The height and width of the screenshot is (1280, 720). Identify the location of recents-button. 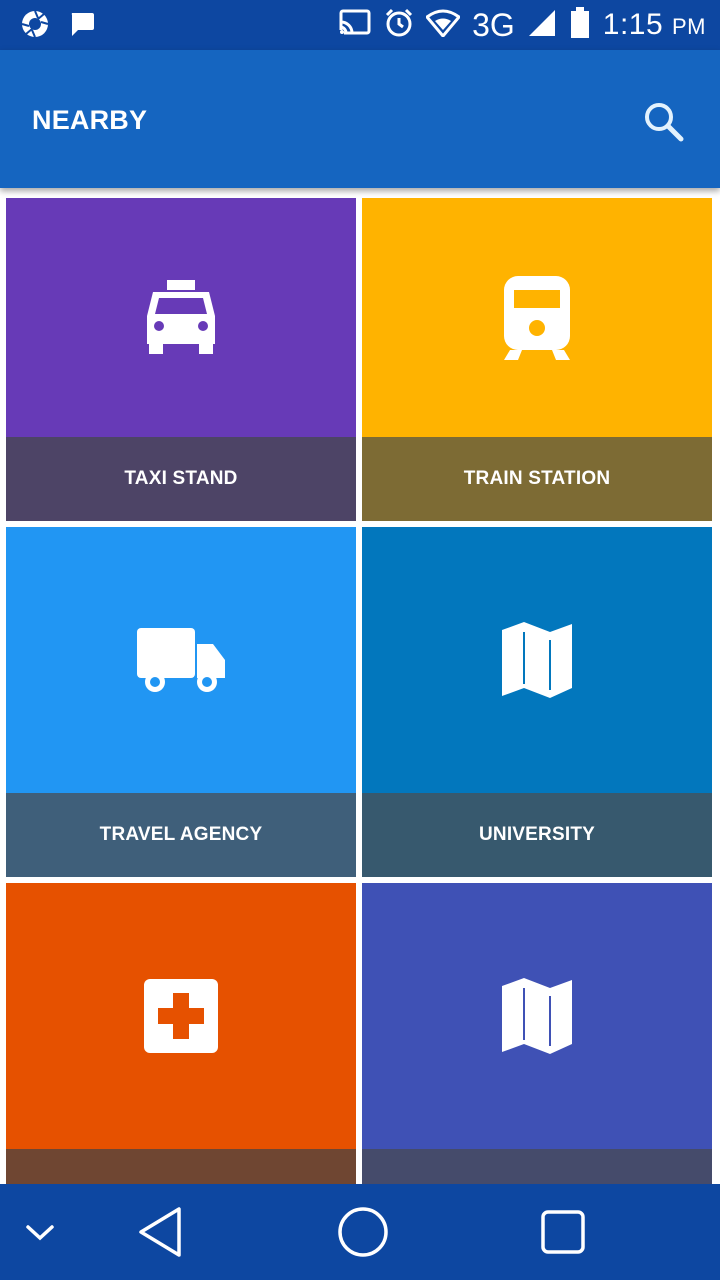
(563, 1232).